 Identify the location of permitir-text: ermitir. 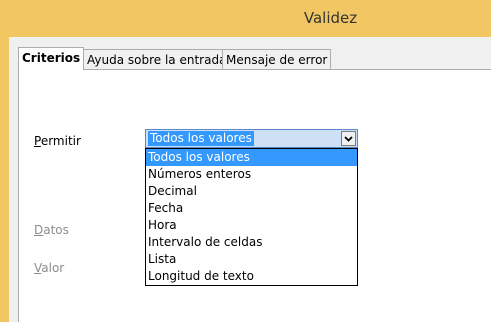
(60, 141).